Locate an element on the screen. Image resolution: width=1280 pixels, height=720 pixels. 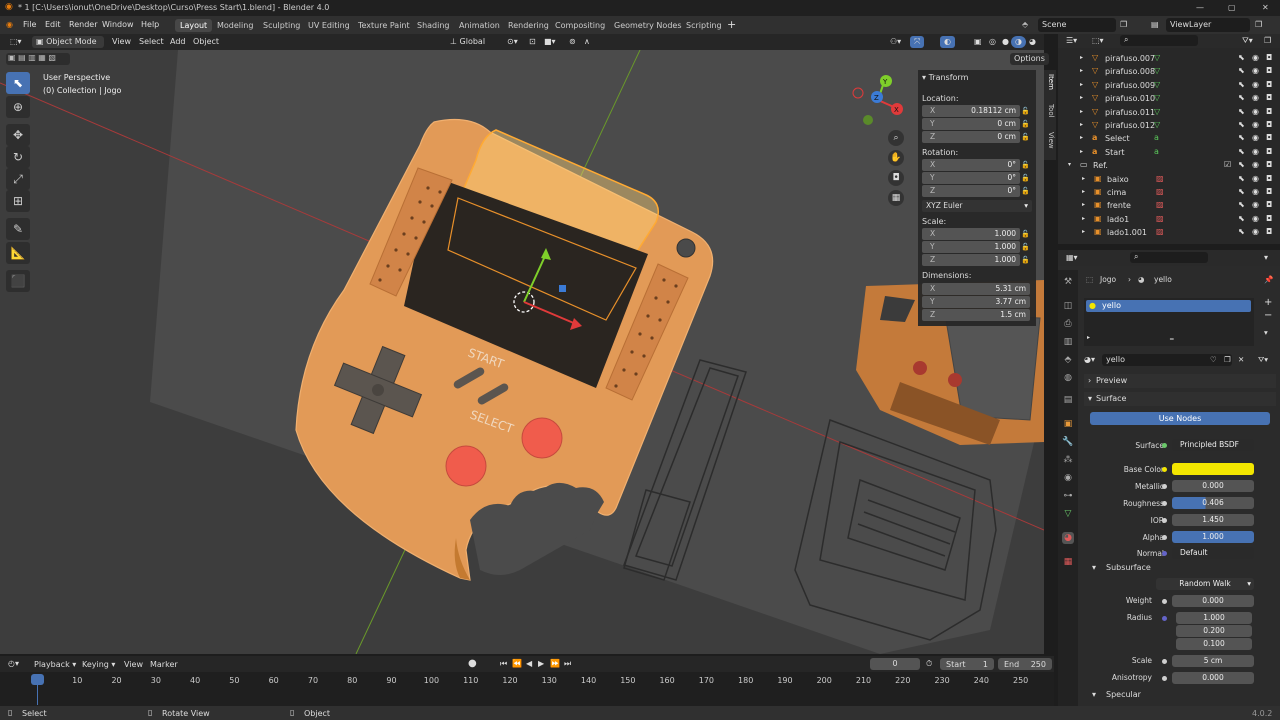
rotation-x-field: X 0° is located at coordinates (971, 165).